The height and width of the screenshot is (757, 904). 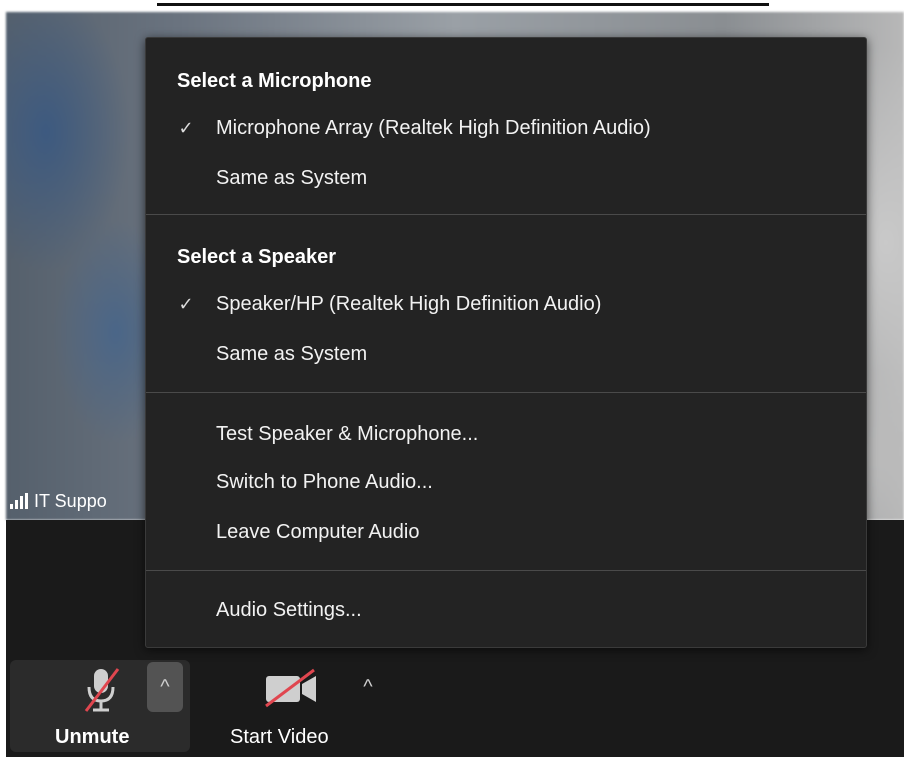 What do you see at coordinates (19, 501) in the screenshot?
I see `signal-bars-icon` at bounding box center [19, 501].